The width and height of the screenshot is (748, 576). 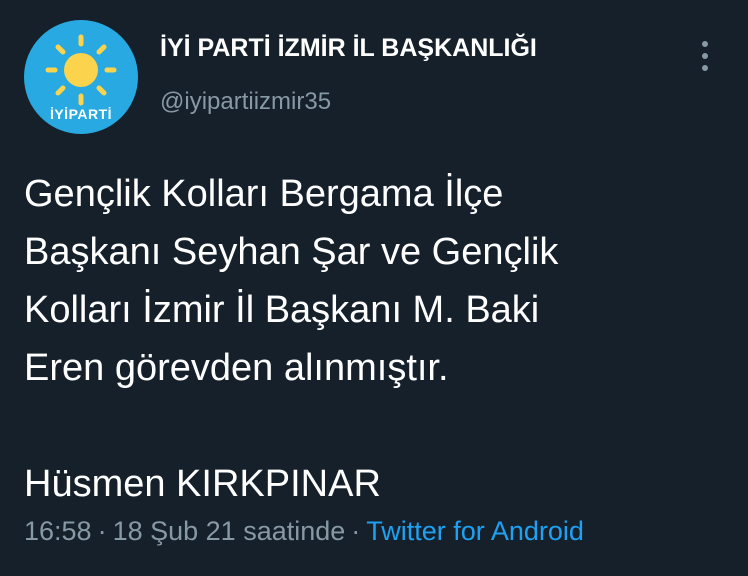 I want to click on tweet-line: Kolları İzmir İl Başkanı M. Baki, so click(x=282, y=310).